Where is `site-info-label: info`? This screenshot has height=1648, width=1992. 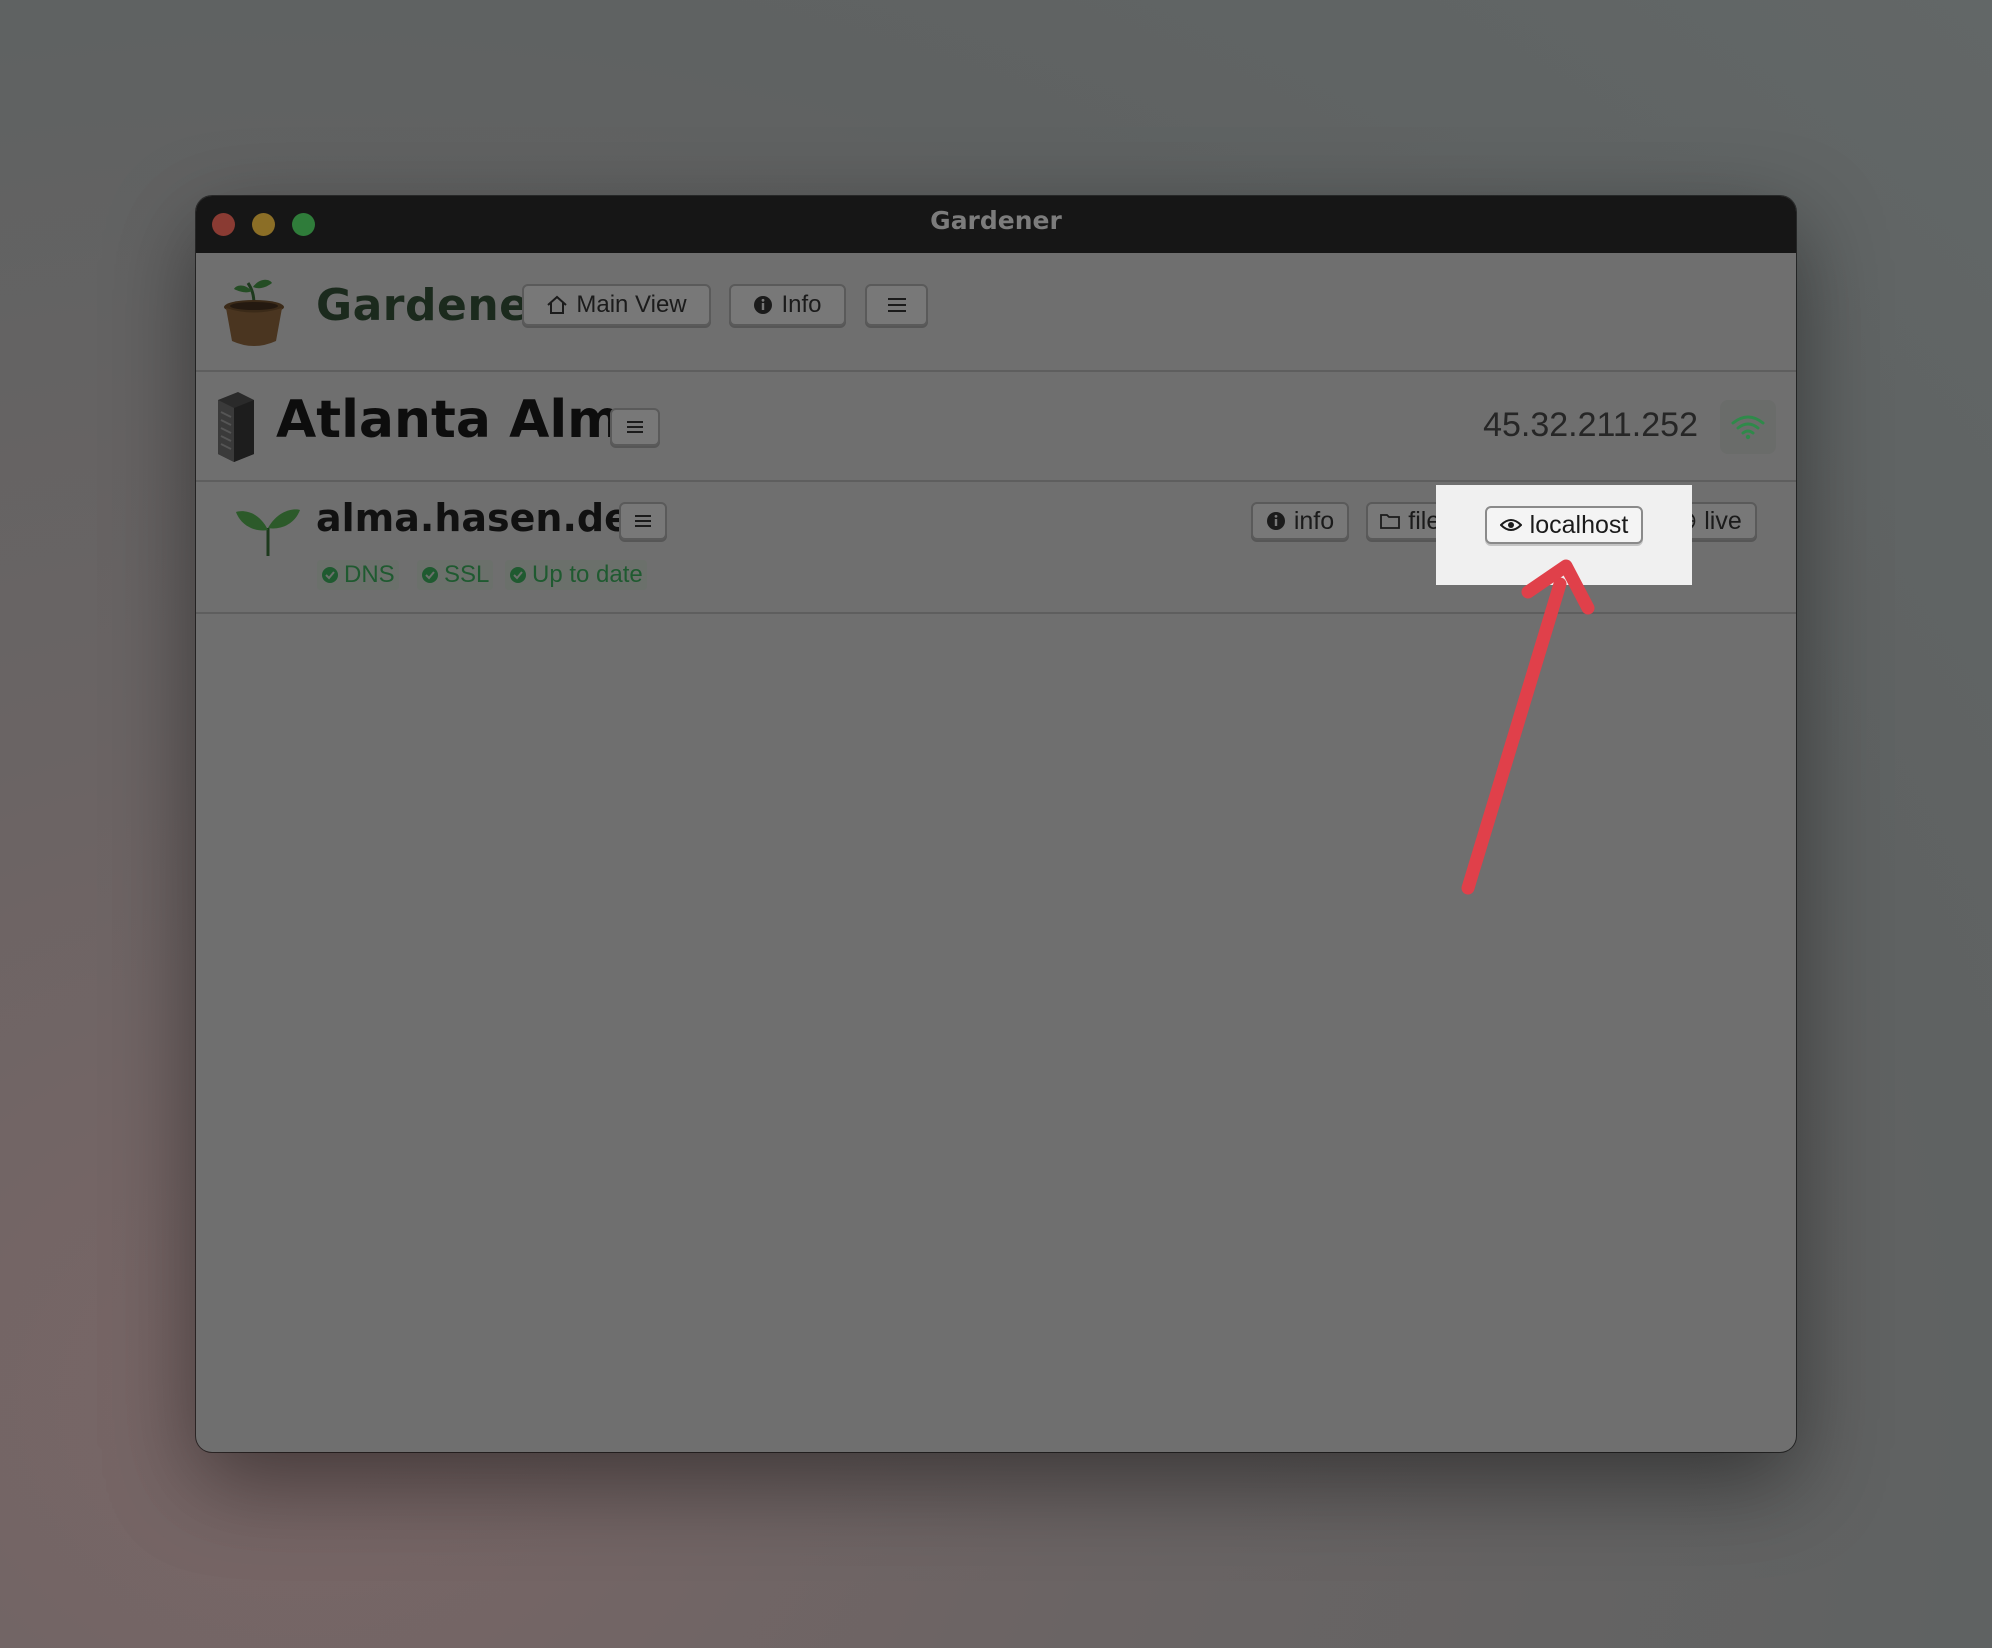
site-info-label: info is located at coordinates (1314, 520).